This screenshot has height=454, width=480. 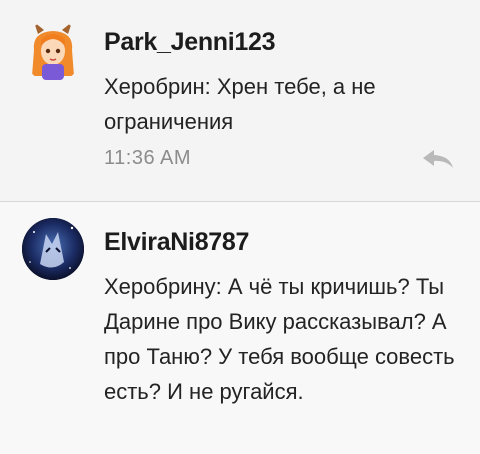 I want to click on username: ElviraNi8787, so click(x=176, y=242).